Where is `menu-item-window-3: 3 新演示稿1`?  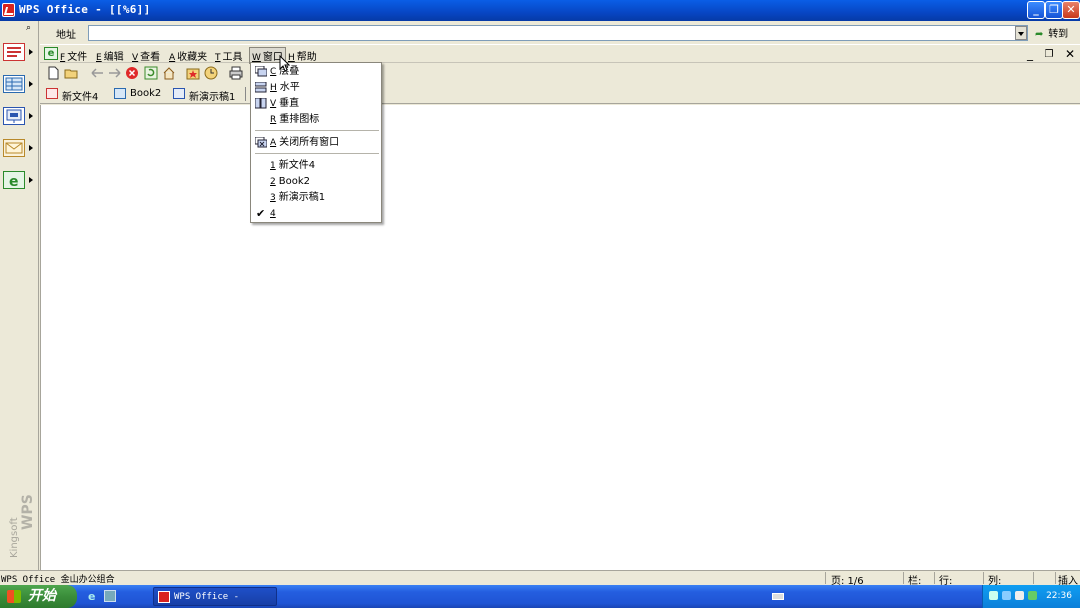 menu-item-window-3: 3 新演示稿1 is located at coordinates (316, 197).